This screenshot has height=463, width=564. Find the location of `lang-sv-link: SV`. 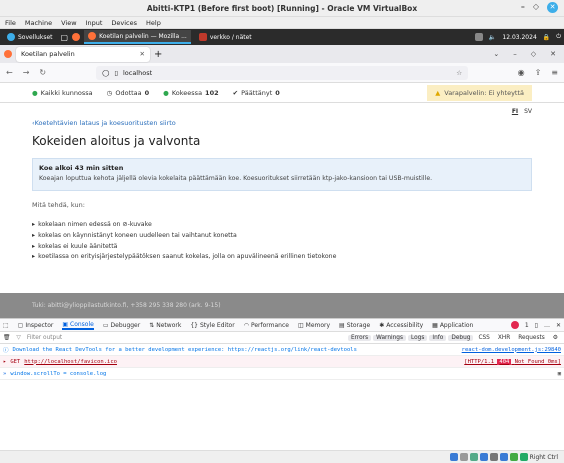

lang-sv-link: SV is located at coordinates (528, 111).